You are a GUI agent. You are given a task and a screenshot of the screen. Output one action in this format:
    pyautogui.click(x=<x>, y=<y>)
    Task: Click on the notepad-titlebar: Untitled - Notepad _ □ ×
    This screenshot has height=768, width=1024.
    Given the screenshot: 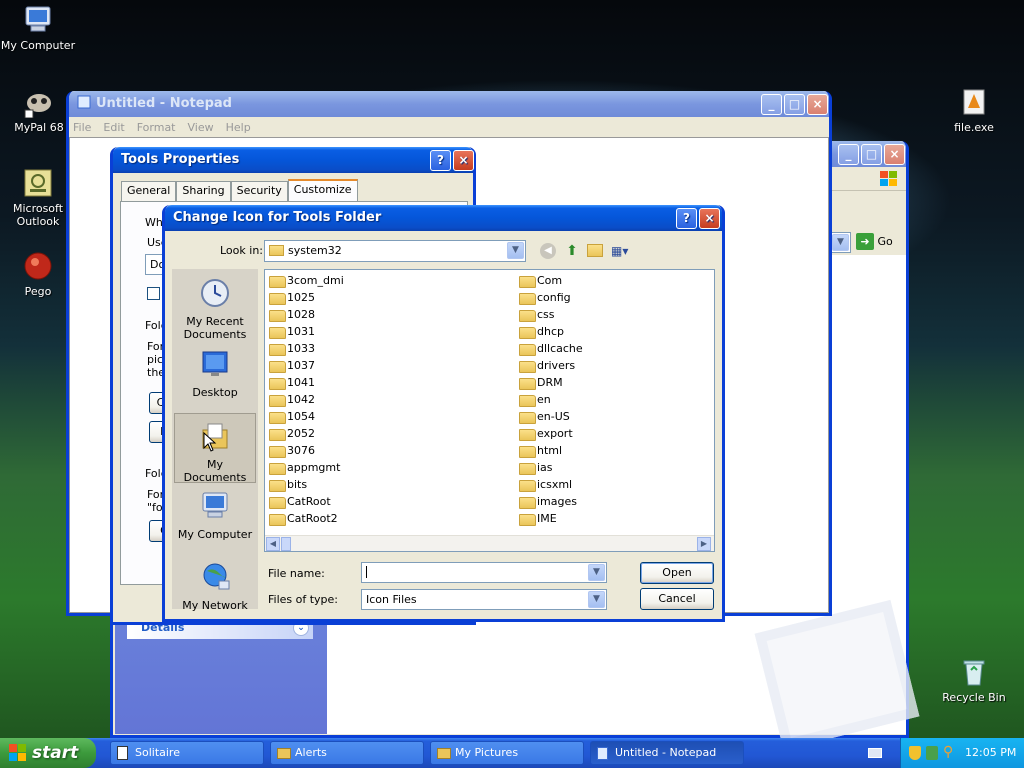 What is the action you would take?
    pyautogui.click(x=449, y=104)
    